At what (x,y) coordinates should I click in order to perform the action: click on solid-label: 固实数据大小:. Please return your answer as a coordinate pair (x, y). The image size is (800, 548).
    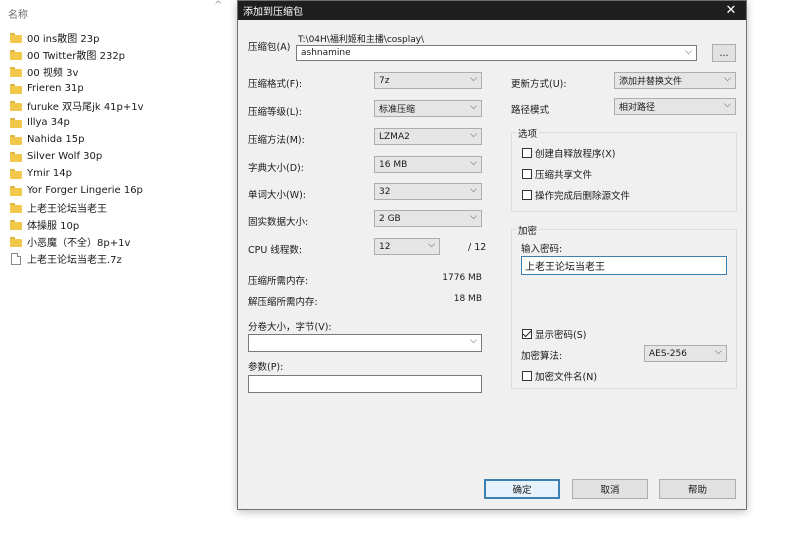
    Looking at the image, I should click on (278, 222).